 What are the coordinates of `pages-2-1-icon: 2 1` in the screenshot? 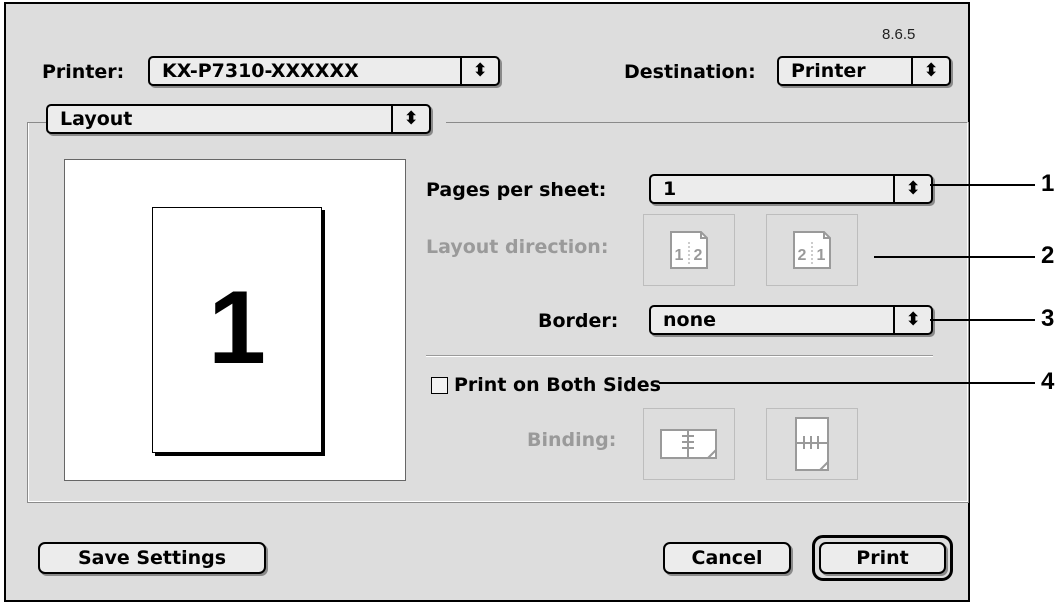 It's located at (812, 250).